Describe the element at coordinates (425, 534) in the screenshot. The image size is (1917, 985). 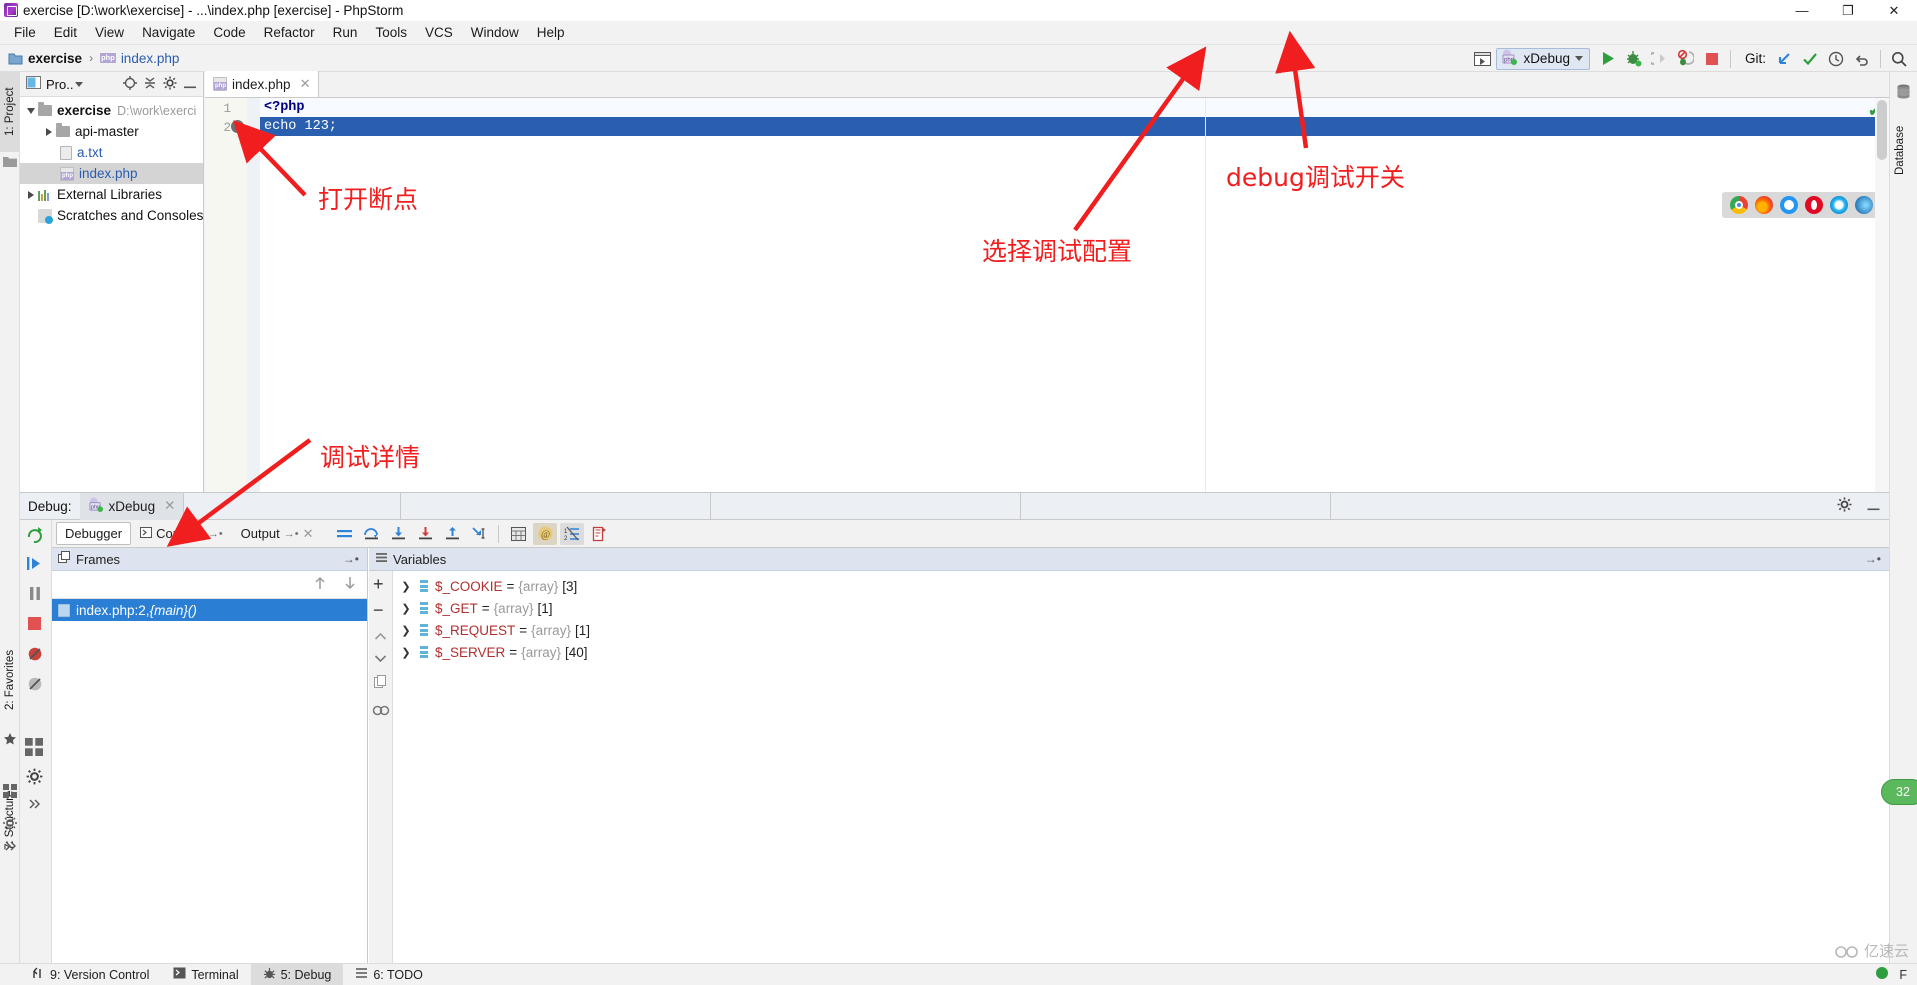
I see `force-step-into-icon` at that location.